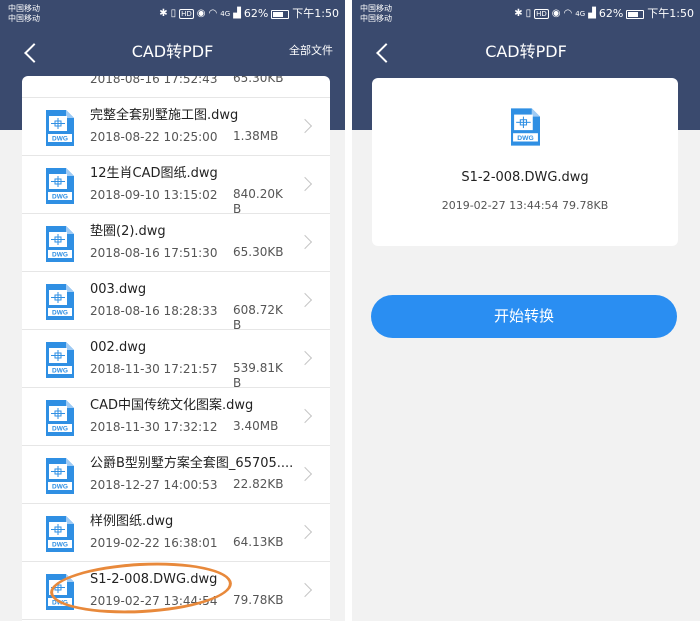  I want to click on selected-file-name: S1-2-008.DWG.dwg, so click(525, 177).